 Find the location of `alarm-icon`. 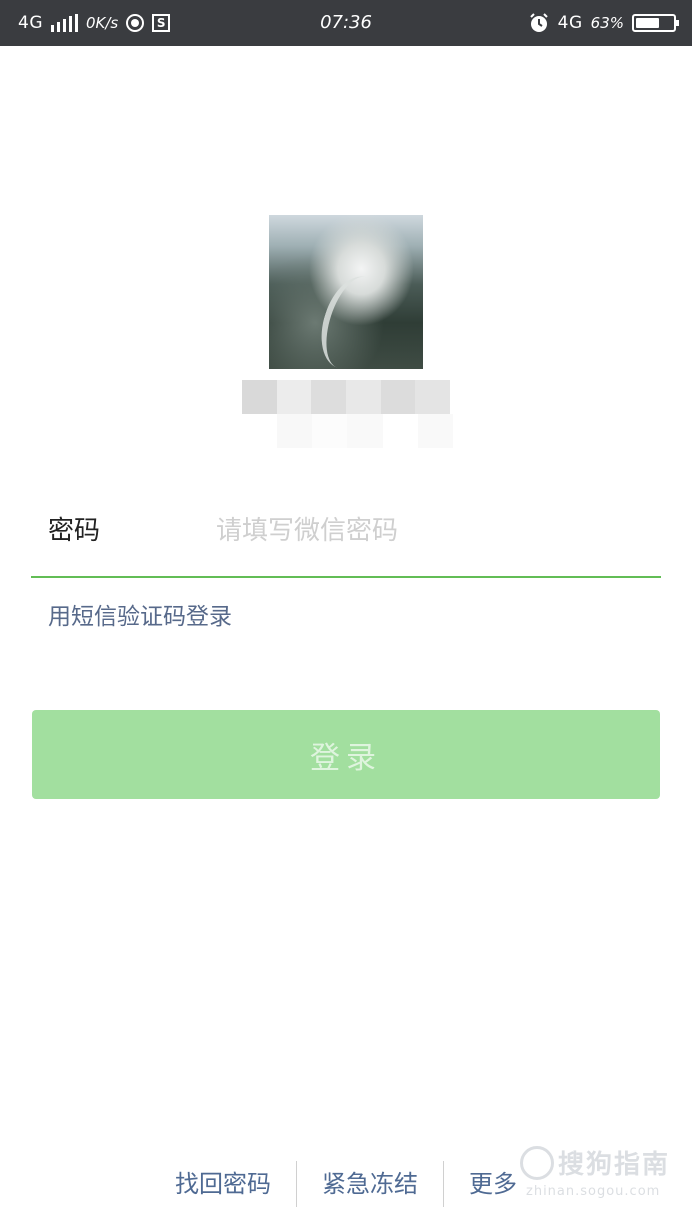

alarm-icon is located at coordinates (538, 22).